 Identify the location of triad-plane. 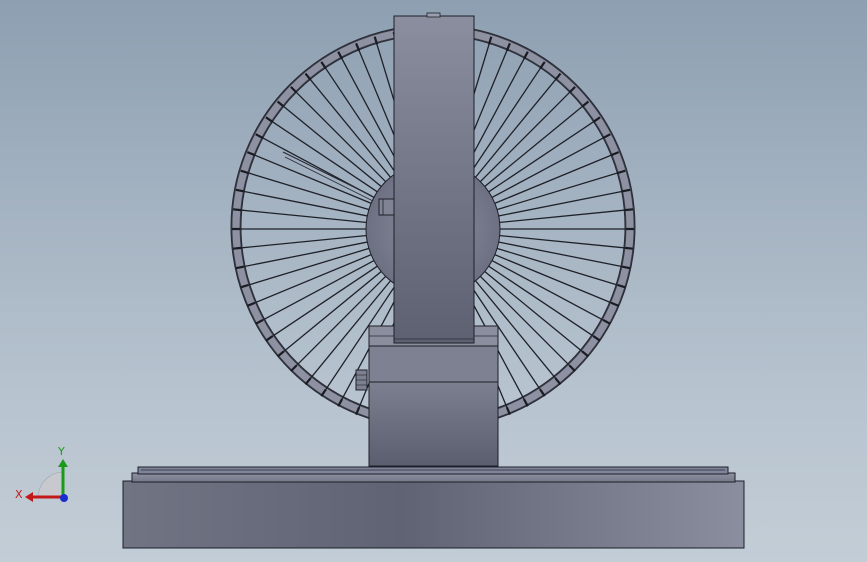
(50, 484).